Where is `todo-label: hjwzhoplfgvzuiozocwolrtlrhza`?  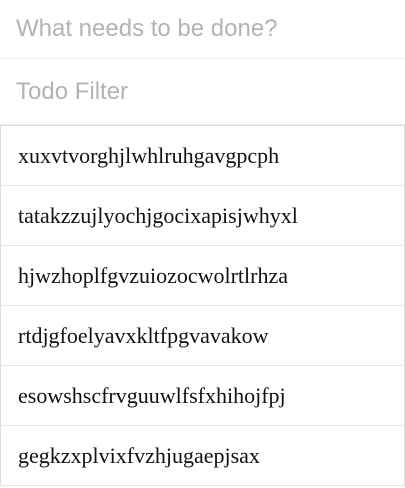
todo-label: hjwzhoplfgvzuiozocwolrtlrhza is located at coordinates (153, 275).